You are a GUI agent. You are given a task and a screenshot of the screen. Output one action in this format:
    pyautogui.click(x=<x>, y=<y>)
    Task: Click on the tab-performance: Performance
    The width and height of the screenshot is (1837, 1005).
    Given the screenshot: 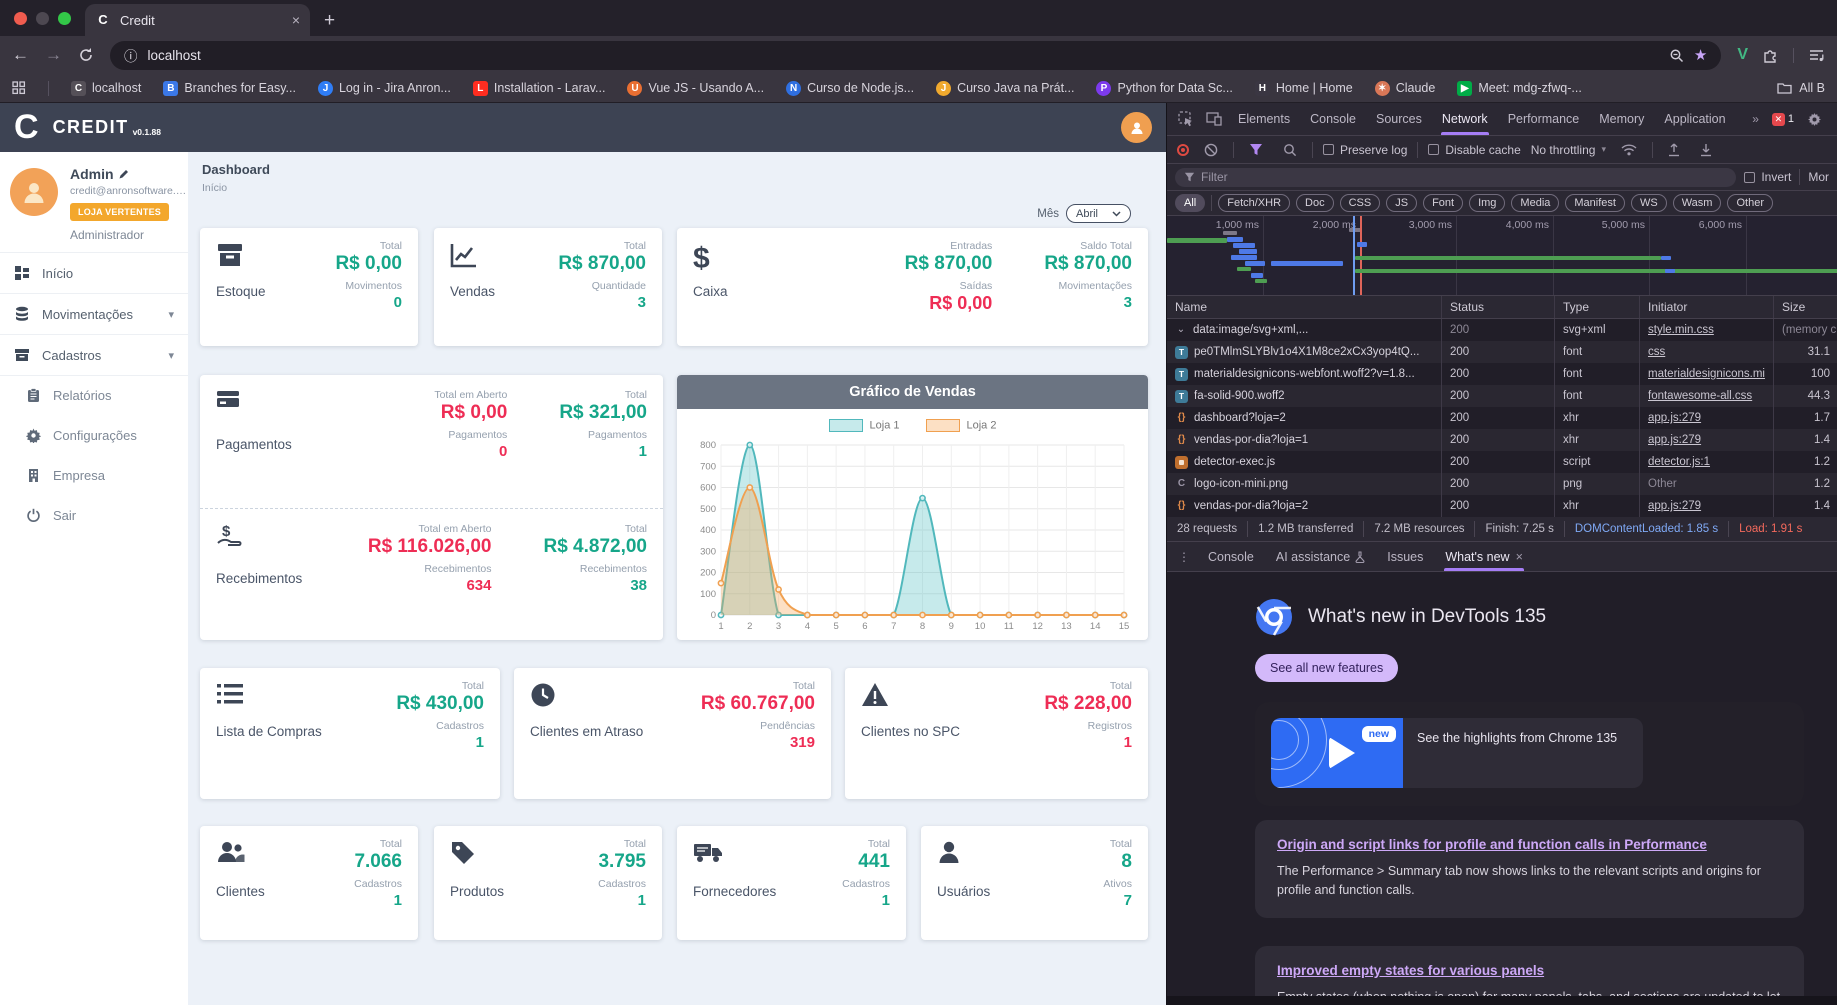 What is the action you would take?
    pyautogui.click(x=1544, y=119)
    